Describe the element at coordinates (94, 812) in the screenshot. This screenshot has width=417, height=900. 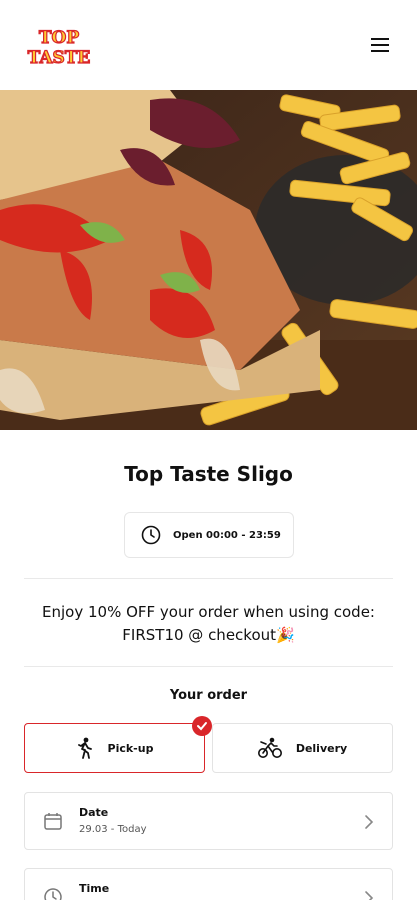
I see `date-title: Date` at that location.